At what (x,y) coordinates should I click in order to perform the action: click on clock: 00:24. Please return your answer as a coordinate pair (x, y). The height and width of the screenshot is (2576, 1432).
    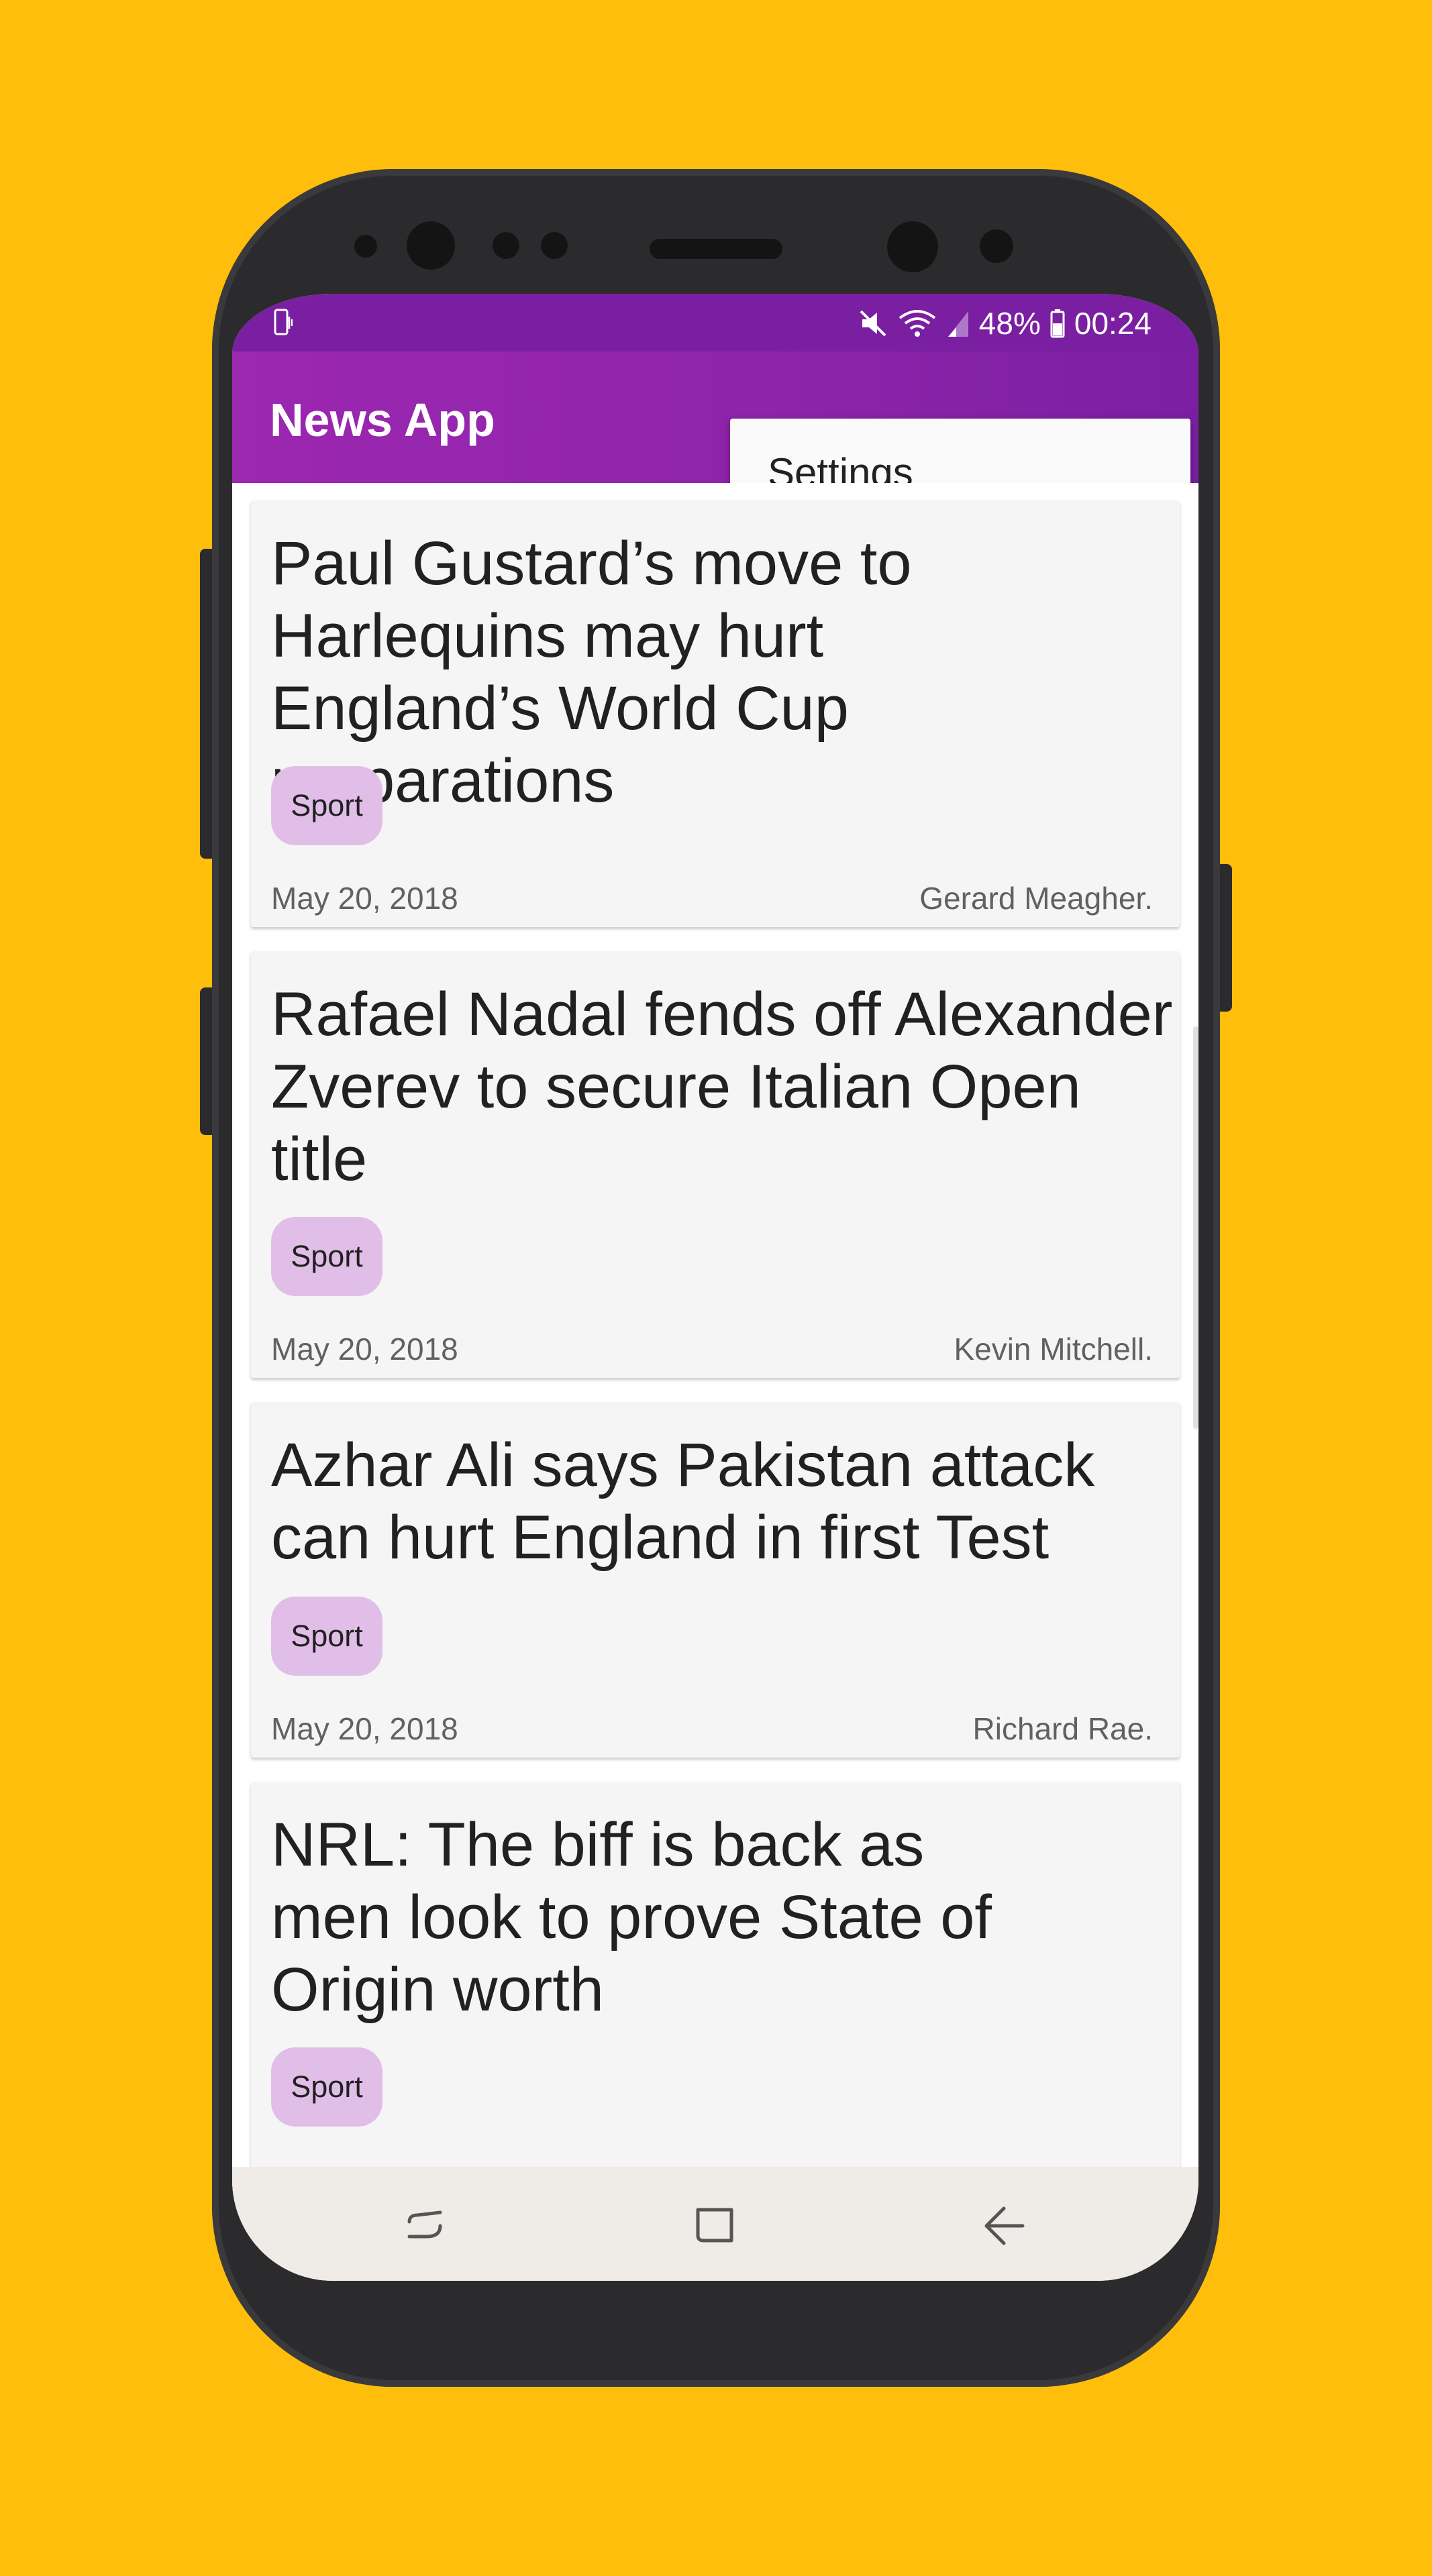
    Looking at the image, I should click on (1113, 323).